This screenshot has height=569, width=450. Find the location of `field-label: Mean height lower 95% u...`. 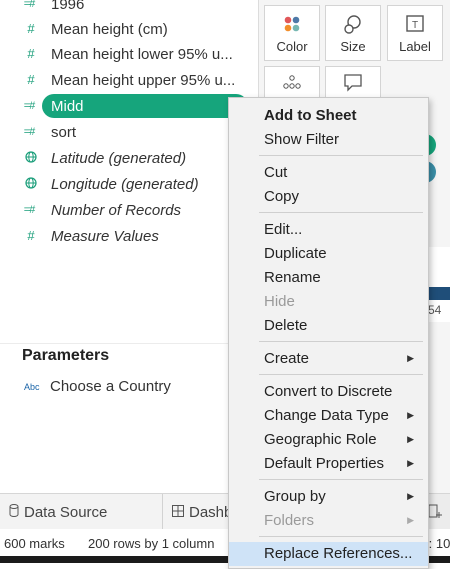

field-label: Mean height lower 95% u... is located at coordinates (142, 54).